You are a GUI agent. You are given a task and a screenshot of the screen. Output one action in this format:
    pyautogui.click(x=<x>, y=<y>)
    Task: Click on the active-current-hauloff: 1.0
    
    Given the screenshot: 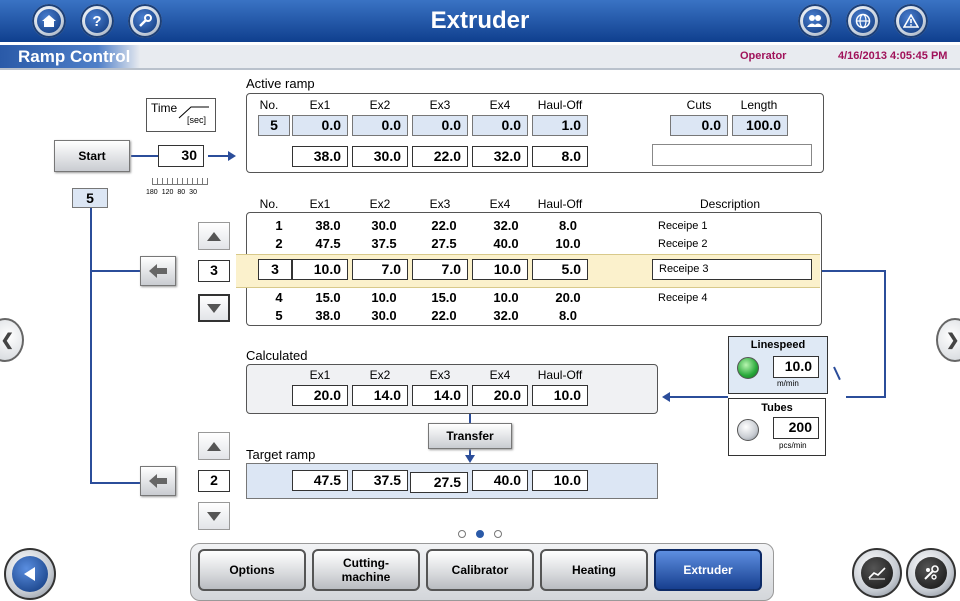 What is the action you would take?
    pyautogui.click(x=560, y=125)
    